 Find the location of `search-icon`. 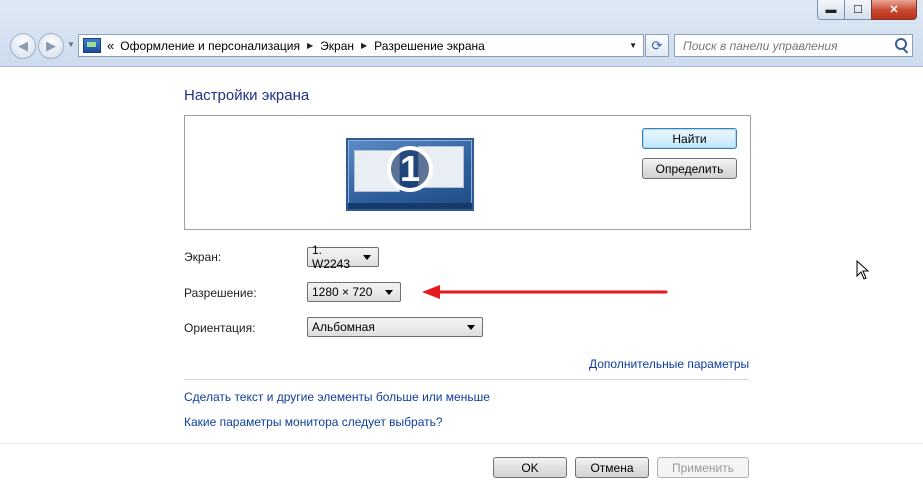

search-icon is located at coordinates (901, 44).